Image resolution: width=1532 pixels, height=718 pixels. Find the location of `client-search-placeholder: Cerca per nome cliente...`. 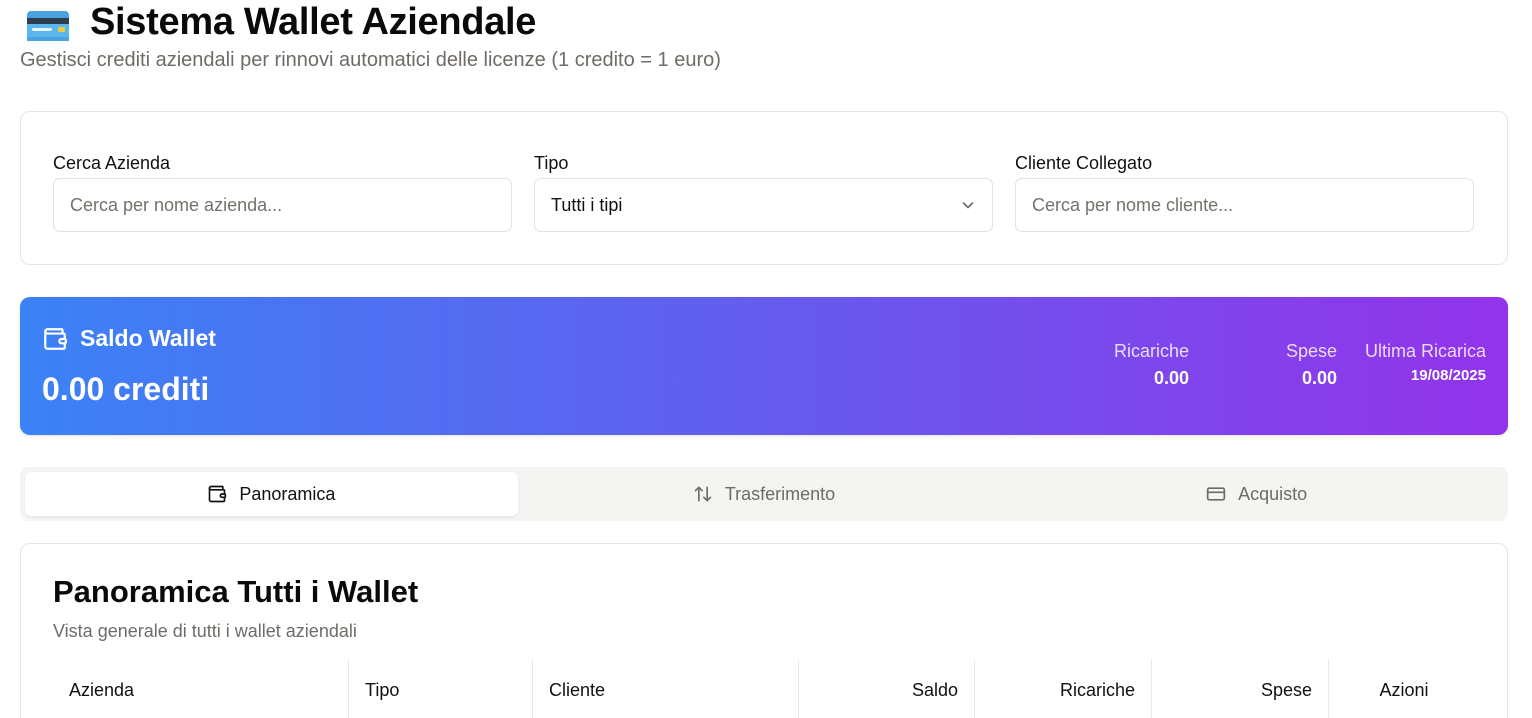

client-search-placeholder: Cerca per nome cliente... is located at coordinates (1133, 204).